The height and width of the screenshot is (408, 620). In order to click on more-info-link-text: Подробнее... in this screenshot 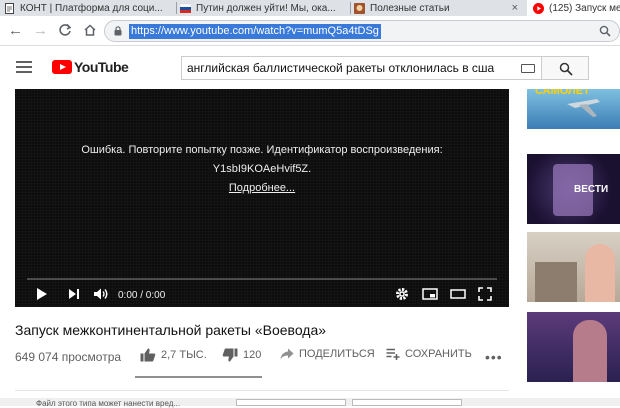, I will do `click(262, 188)`.